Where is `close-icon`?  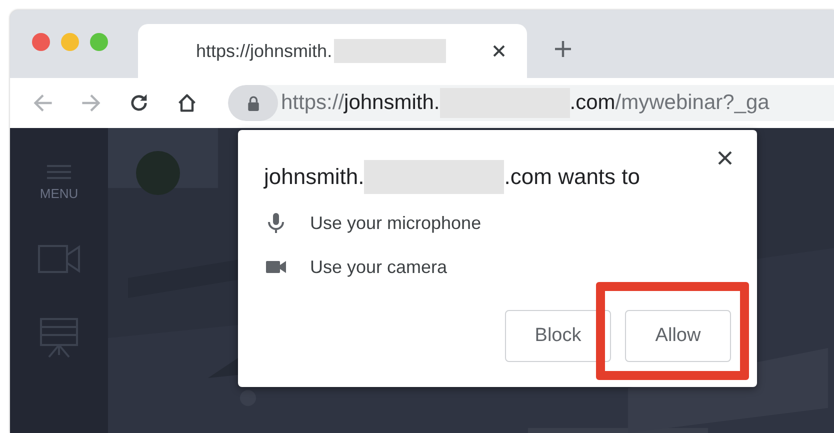 close-icon is located at coordinates (725, 158).